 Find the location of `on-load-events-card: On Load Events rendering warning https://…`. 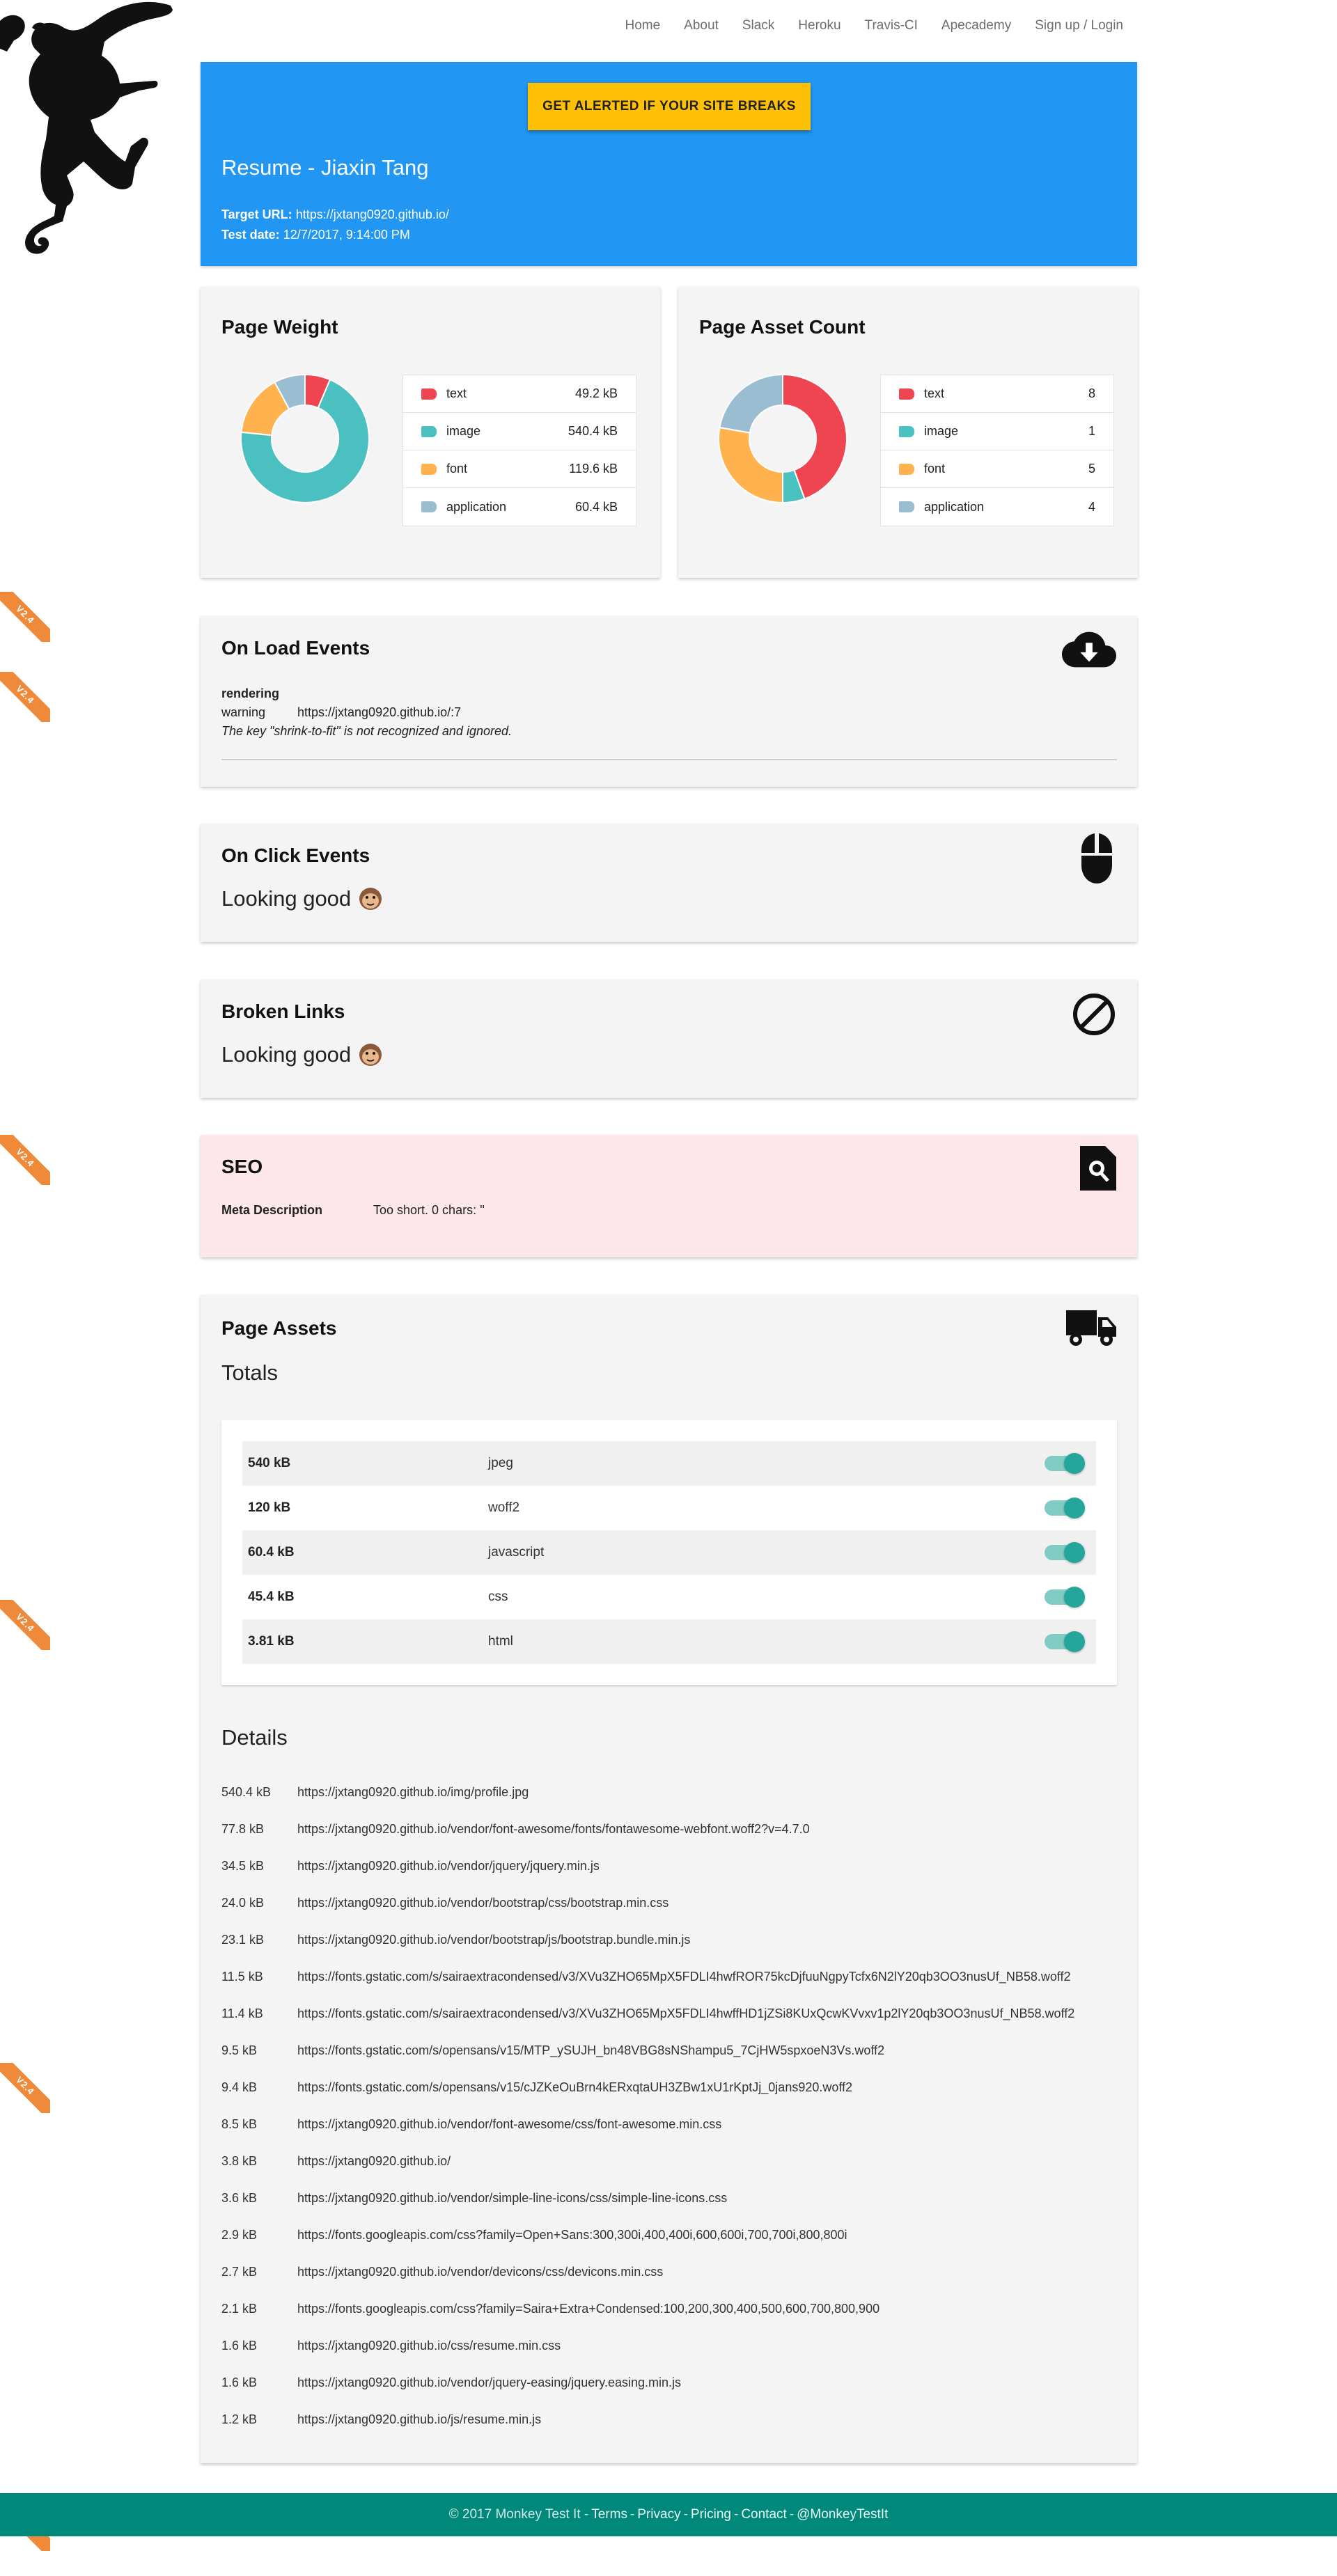

on-load-events-card: On Load Events rendering warning https://… is located at coordinates (669, 701).